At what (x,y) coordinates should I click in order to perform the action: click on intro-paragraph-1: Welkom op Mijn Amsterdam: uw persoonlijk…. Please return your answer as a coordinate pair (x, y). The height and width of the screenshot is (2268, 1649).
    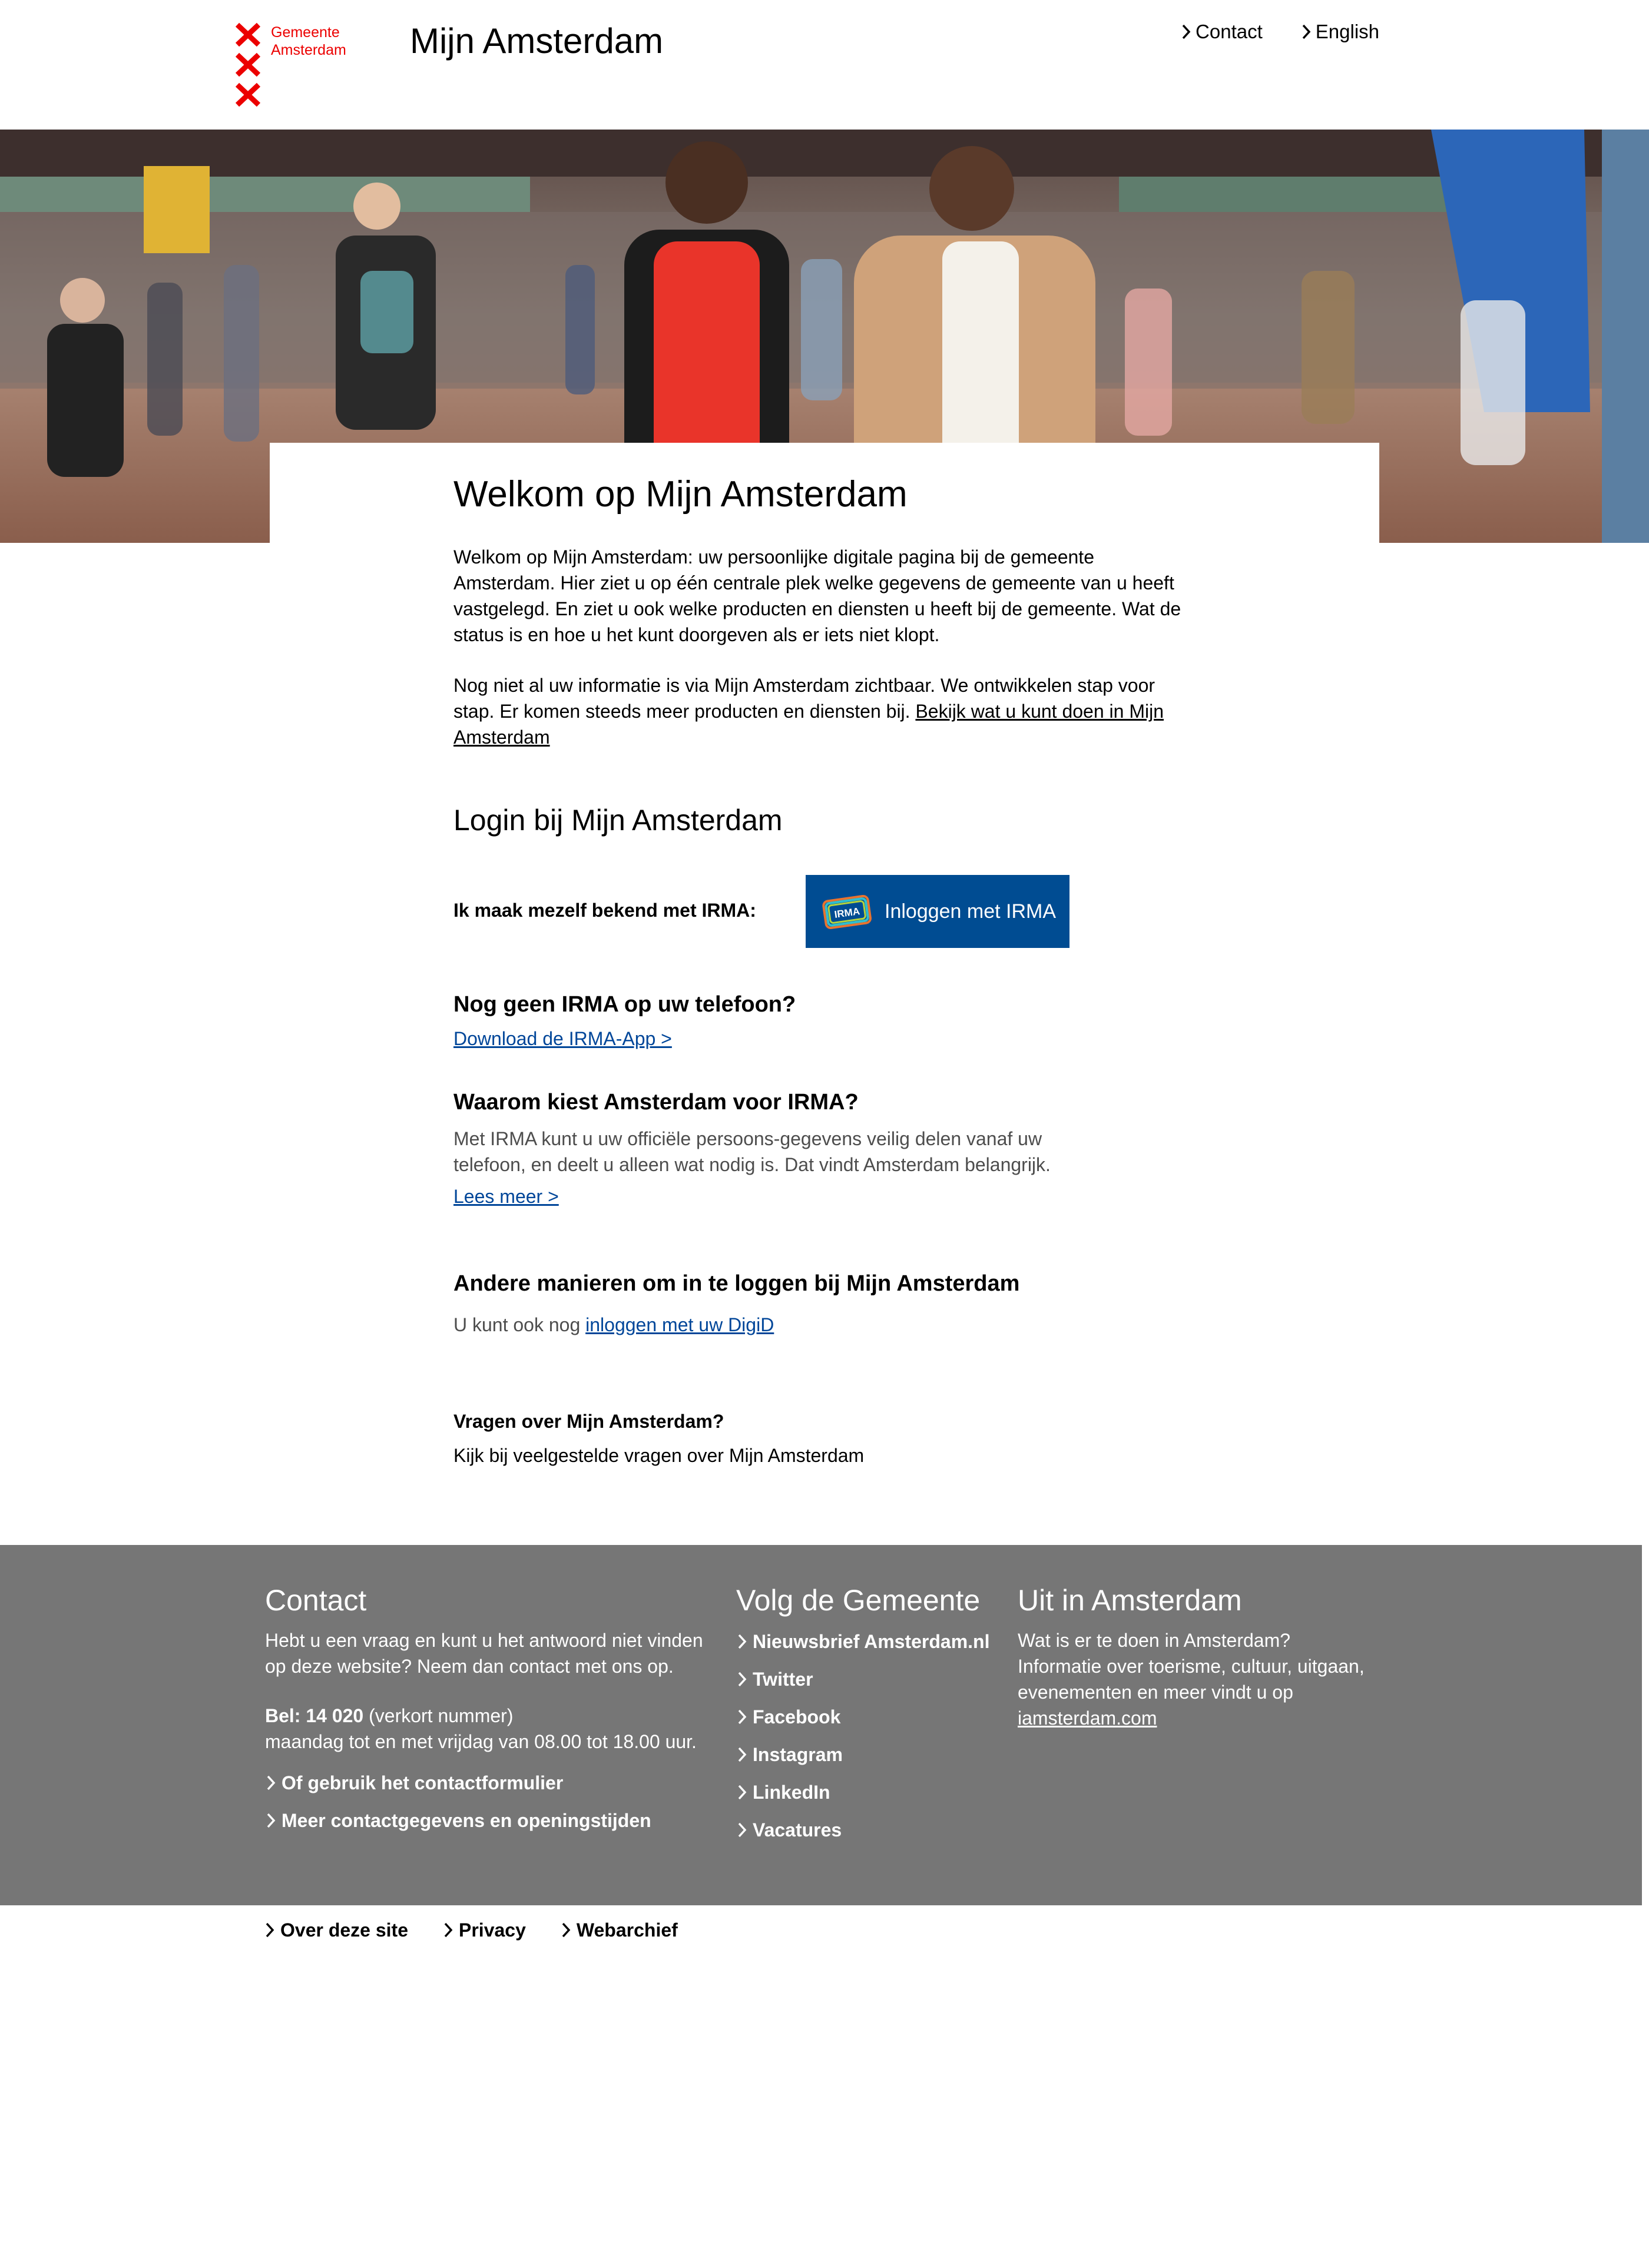
    Looking at the image, I should click on (817, 595).